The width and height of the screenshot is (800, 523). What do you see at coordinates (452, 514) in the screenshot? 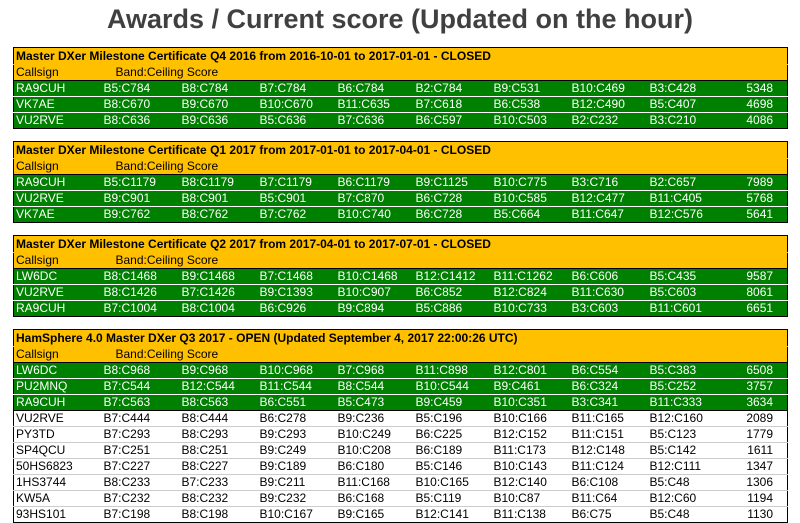
I see `band-score-cell: B12:C141` at bounding box center [452, 514].